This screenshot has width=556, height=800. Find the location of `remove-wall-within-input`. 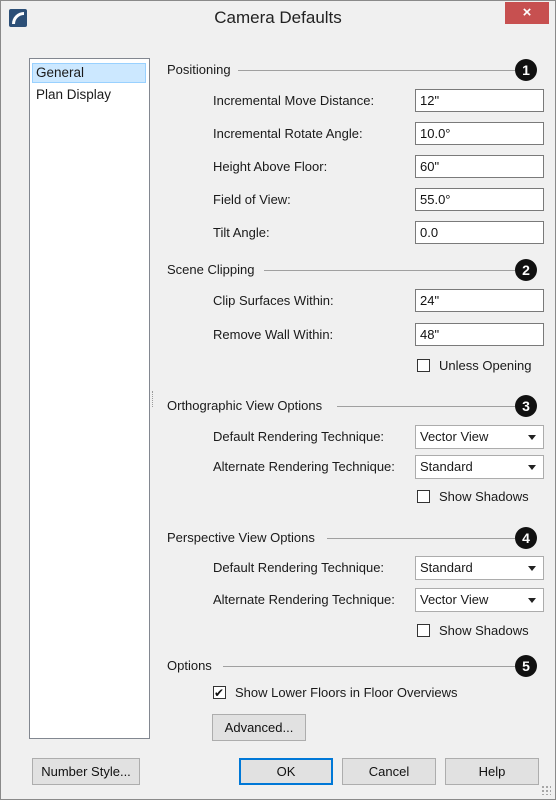

remove-wall-within-input is located at coordinates (479, 334).